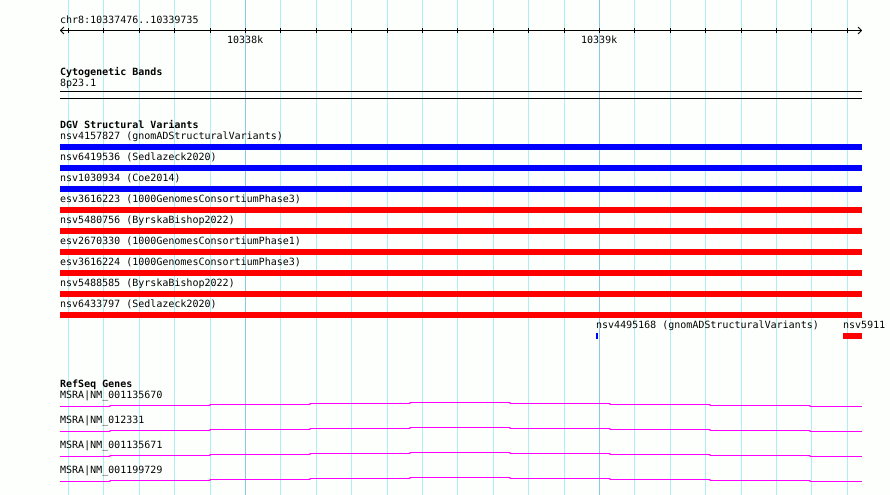  What do you see at coordinates (78, 83) in the screenshot?
I see `band-label: 8p23.1` at bounding box center [78, 83].